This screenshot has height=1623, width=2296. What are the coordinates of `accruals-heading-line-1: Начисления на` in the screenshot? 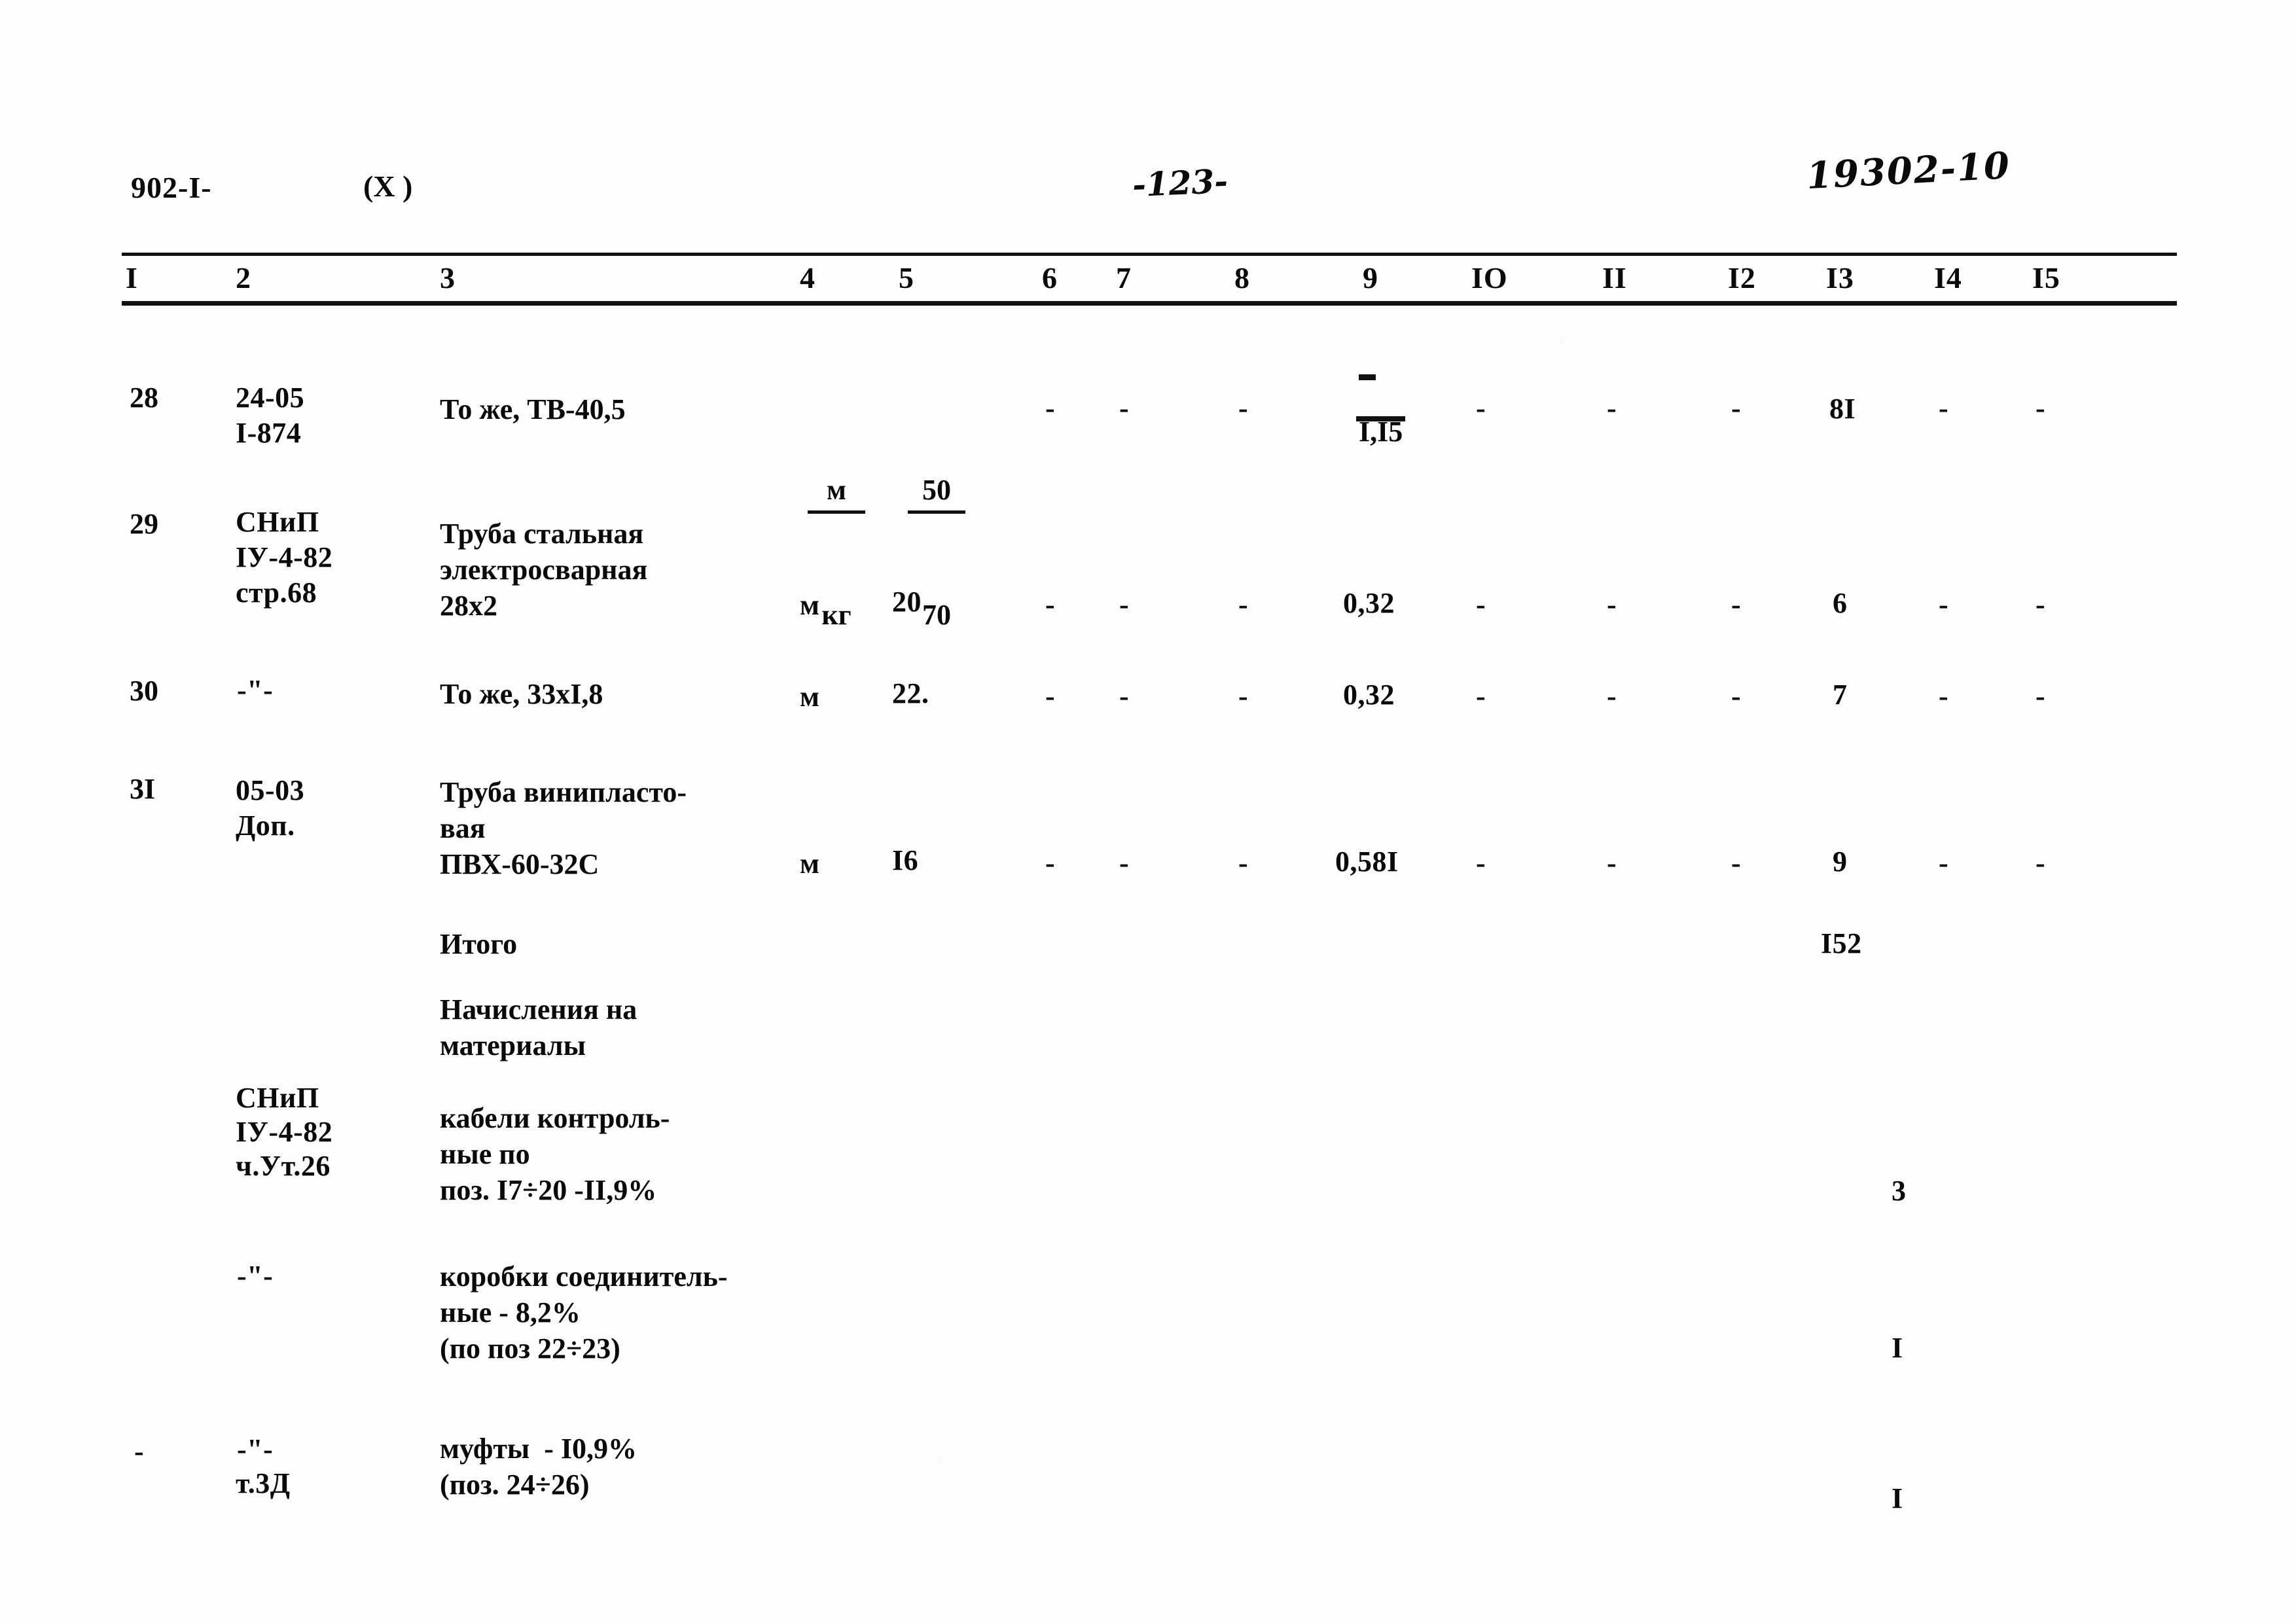 It's located at (538, 1010).